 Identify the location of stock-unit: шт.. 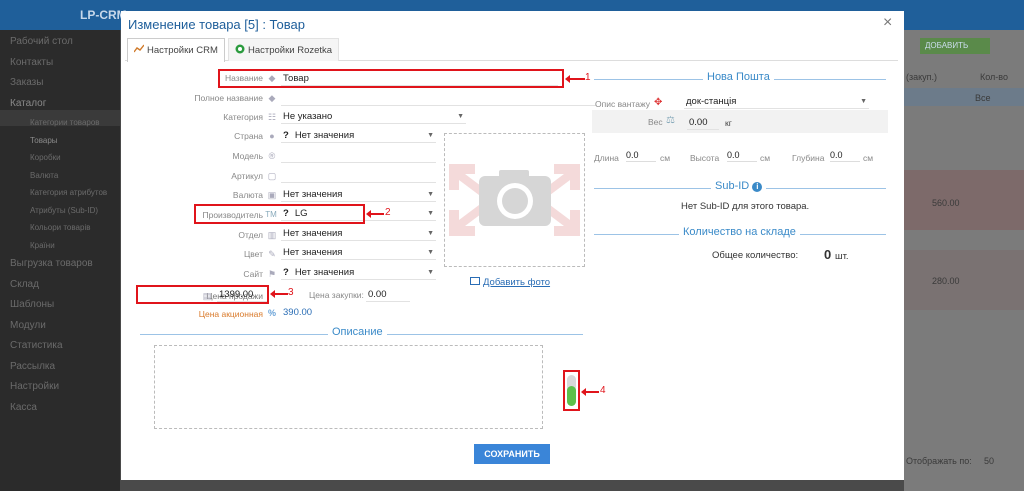
(842, 256).